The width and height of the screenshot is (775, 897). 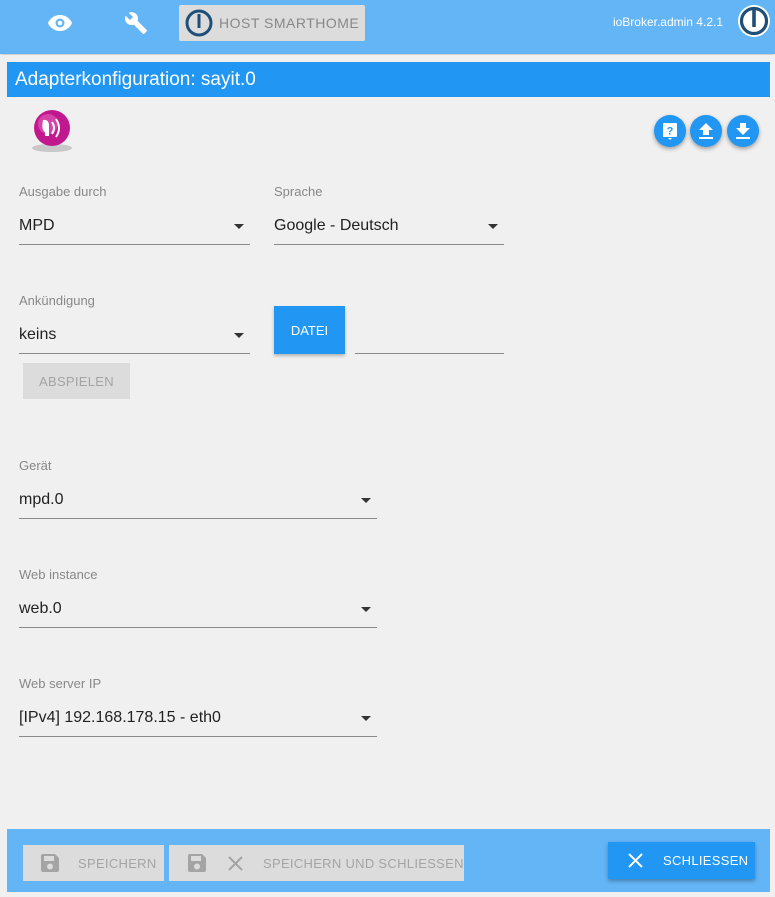 I want to click on sayit-adapter-logo, so click(x=52, y=131).